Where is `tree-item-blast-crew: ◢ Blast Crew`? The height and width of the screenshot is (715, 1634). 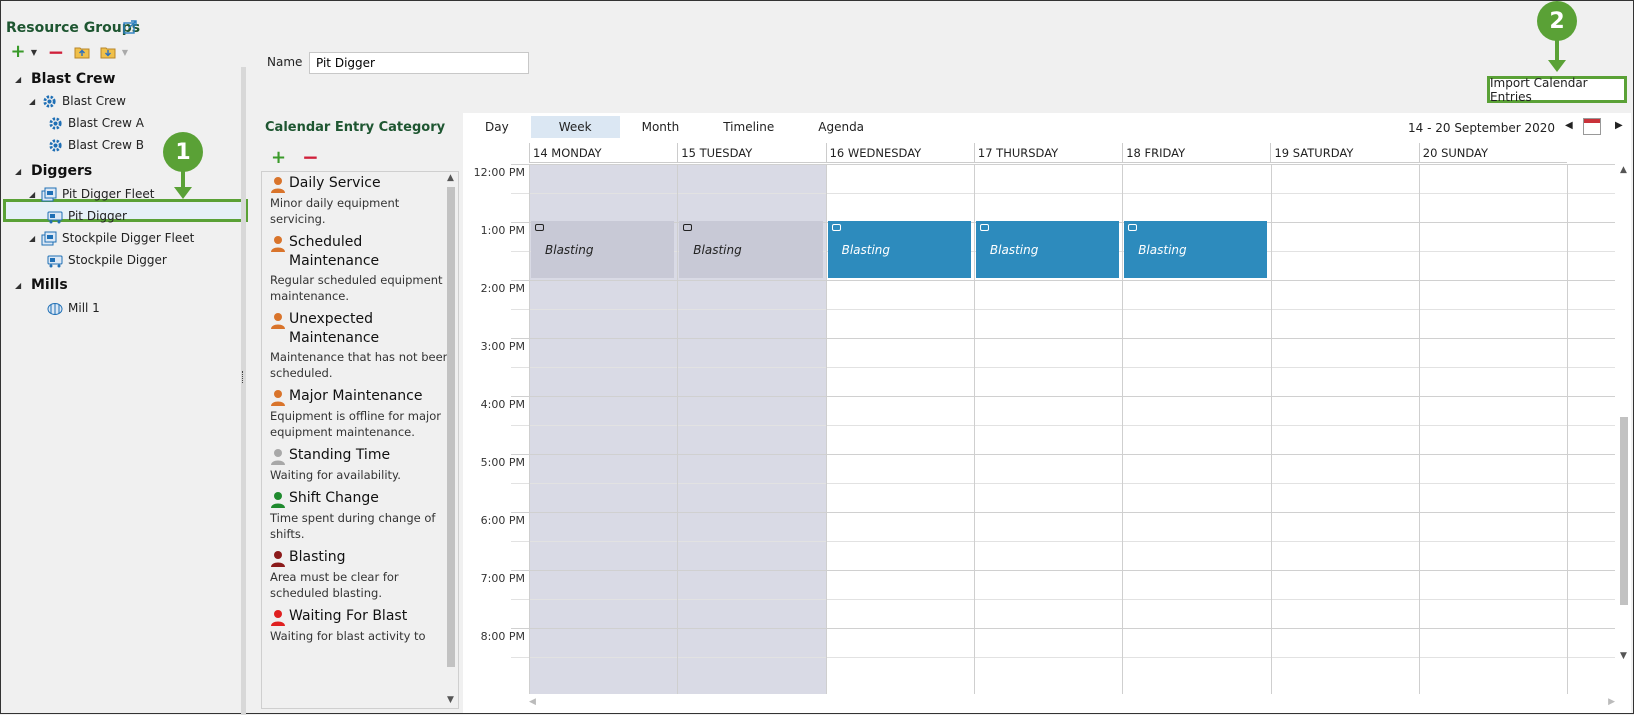 tree-item-blast-crew: ◢ Blast Crew is located at coordinates (77, 101).